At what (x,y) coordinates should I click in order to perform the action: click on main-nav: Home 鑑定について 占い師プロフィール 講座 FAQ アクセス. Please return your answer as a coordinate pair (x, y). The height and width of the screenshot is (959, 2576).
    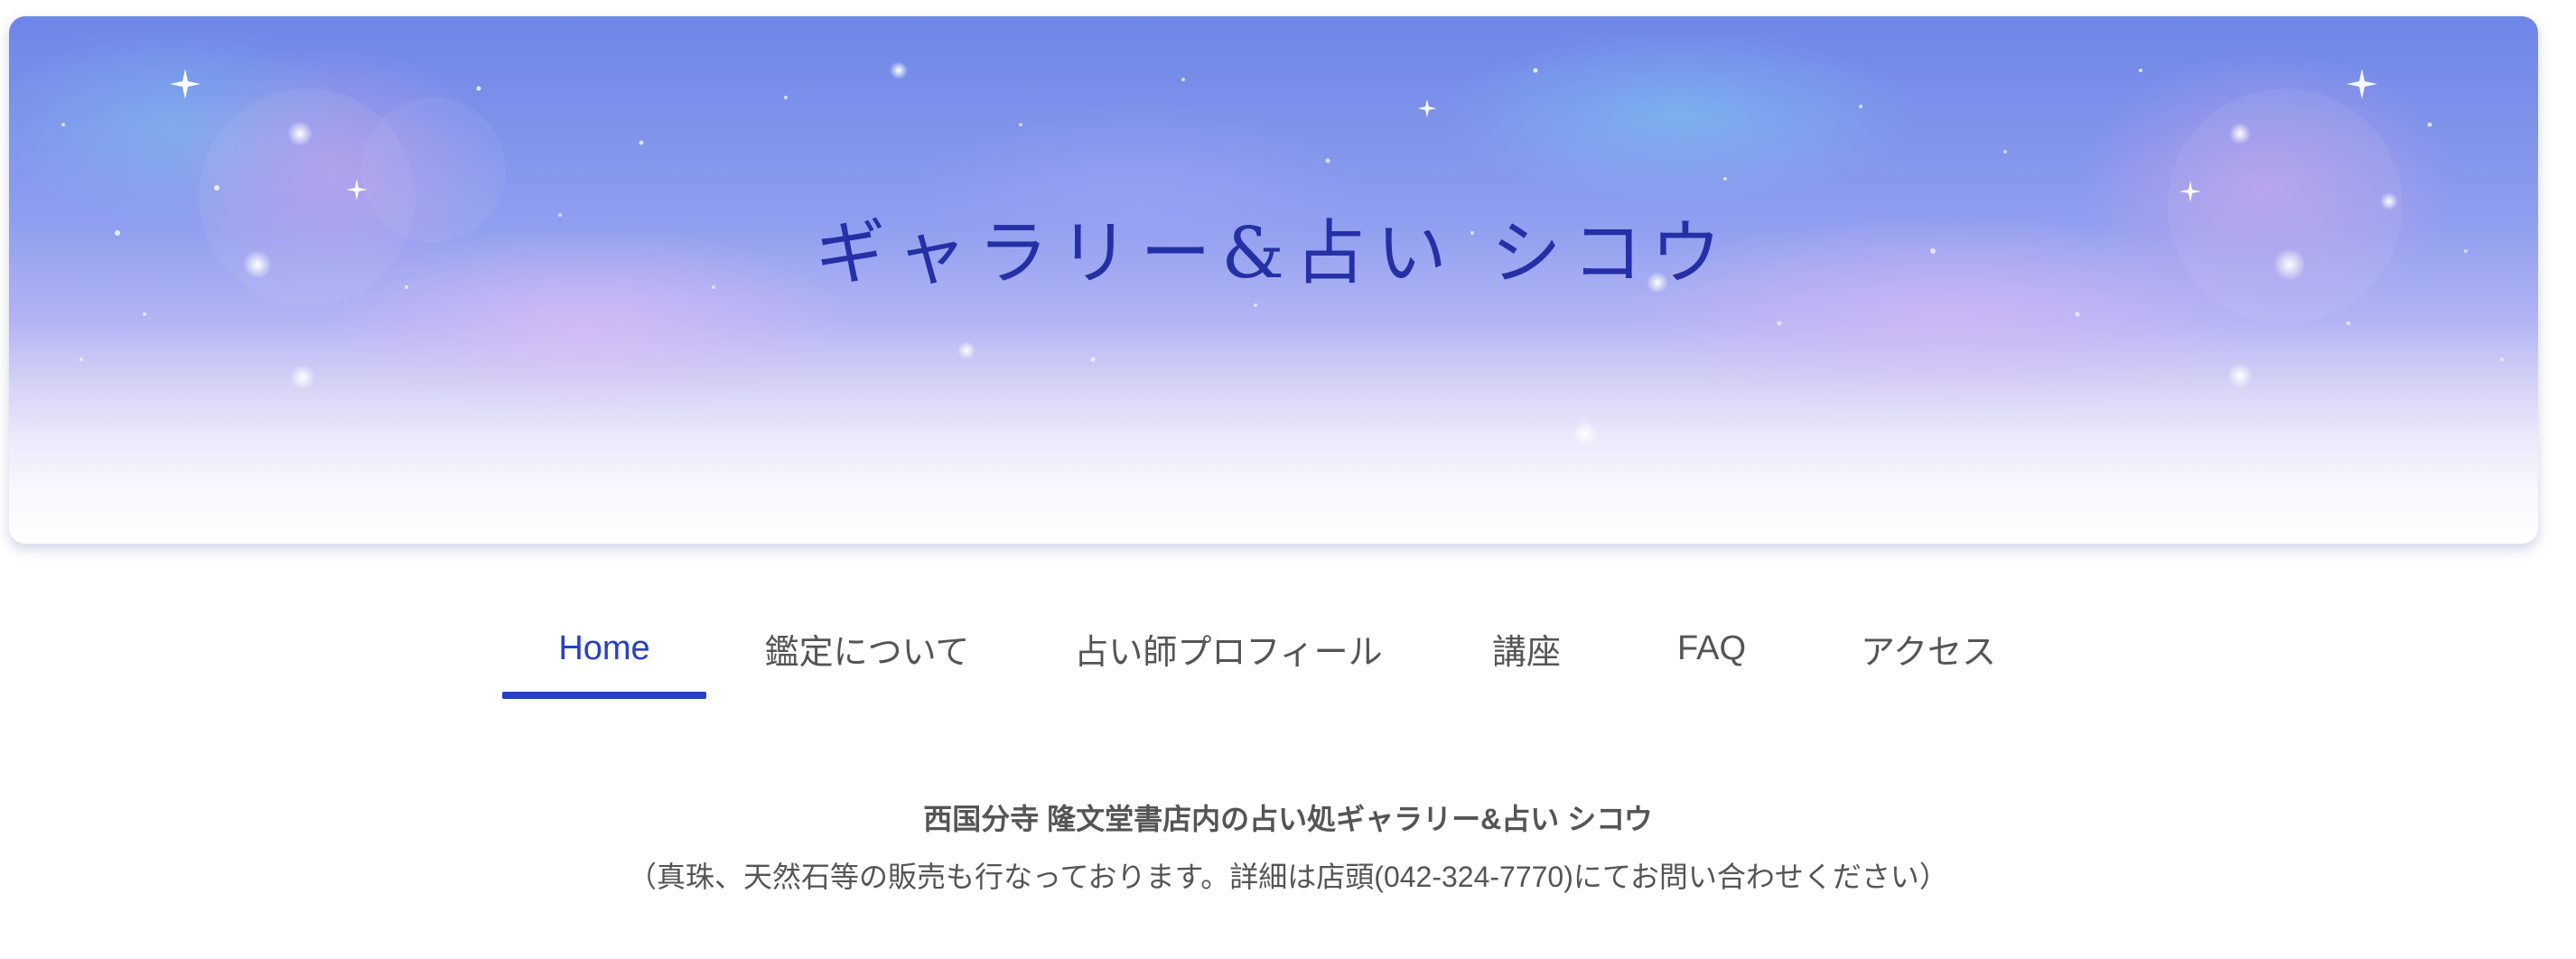
    Looking at the image, I should click on (1288, 650).